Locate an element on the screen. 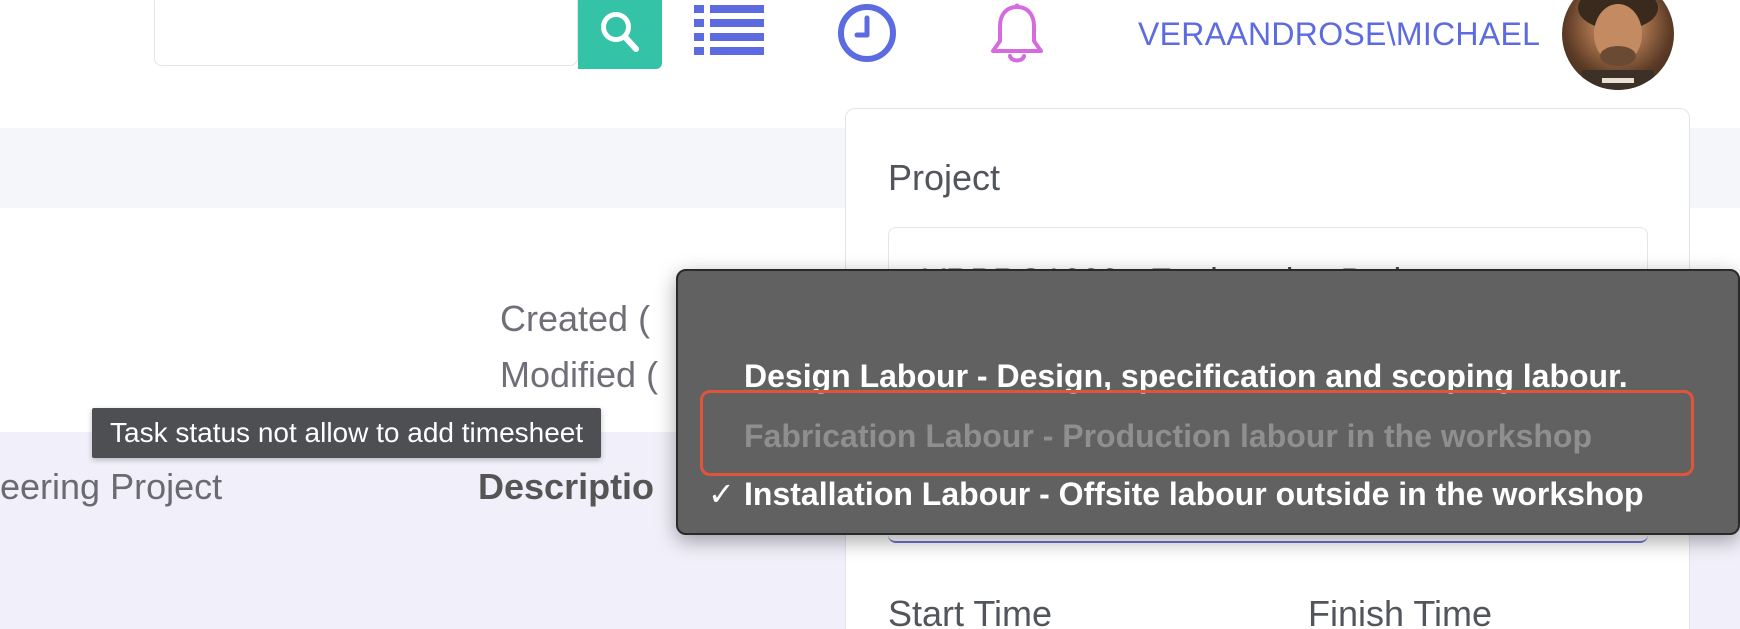 Image resolution: width=1740 pixels, height=629 pixels. clock-icon is located at coordinates (867, 33).